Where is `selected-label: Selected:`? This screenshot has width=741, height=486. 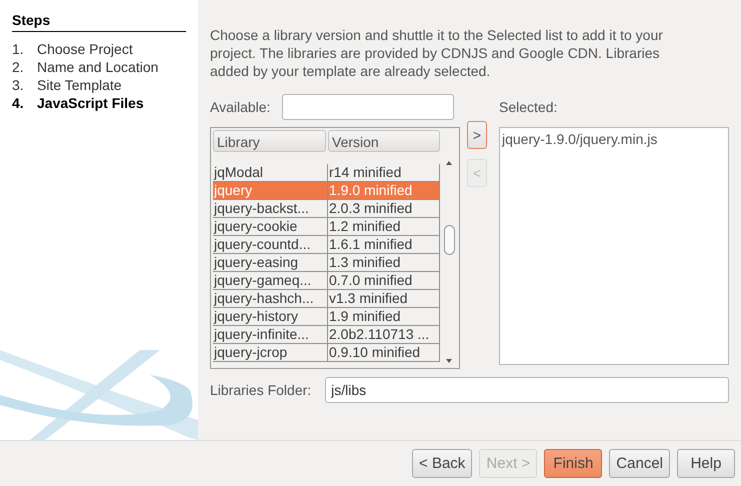 selected-label: Selected: is located at coordinates (528, 107).